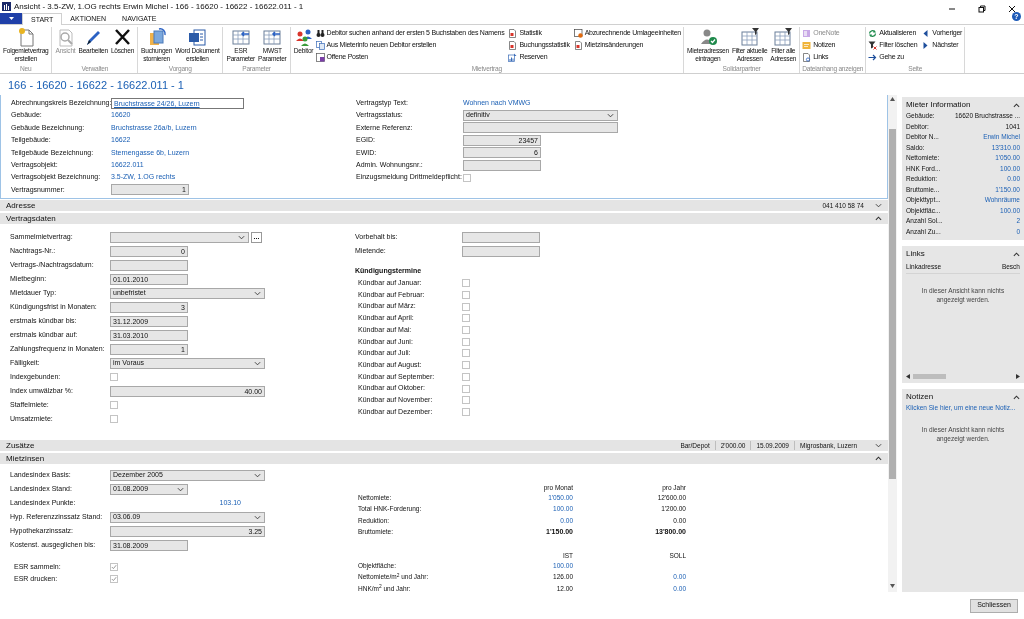  Describe the element at coordinates (807, 57) in the screenshot. I see `link-document-icon` at that location.